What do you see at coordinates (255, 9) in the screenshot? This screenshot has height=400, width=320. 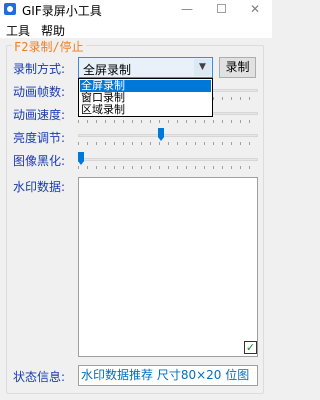 I see `close-button: ✕` at bounding box center [255, 9].